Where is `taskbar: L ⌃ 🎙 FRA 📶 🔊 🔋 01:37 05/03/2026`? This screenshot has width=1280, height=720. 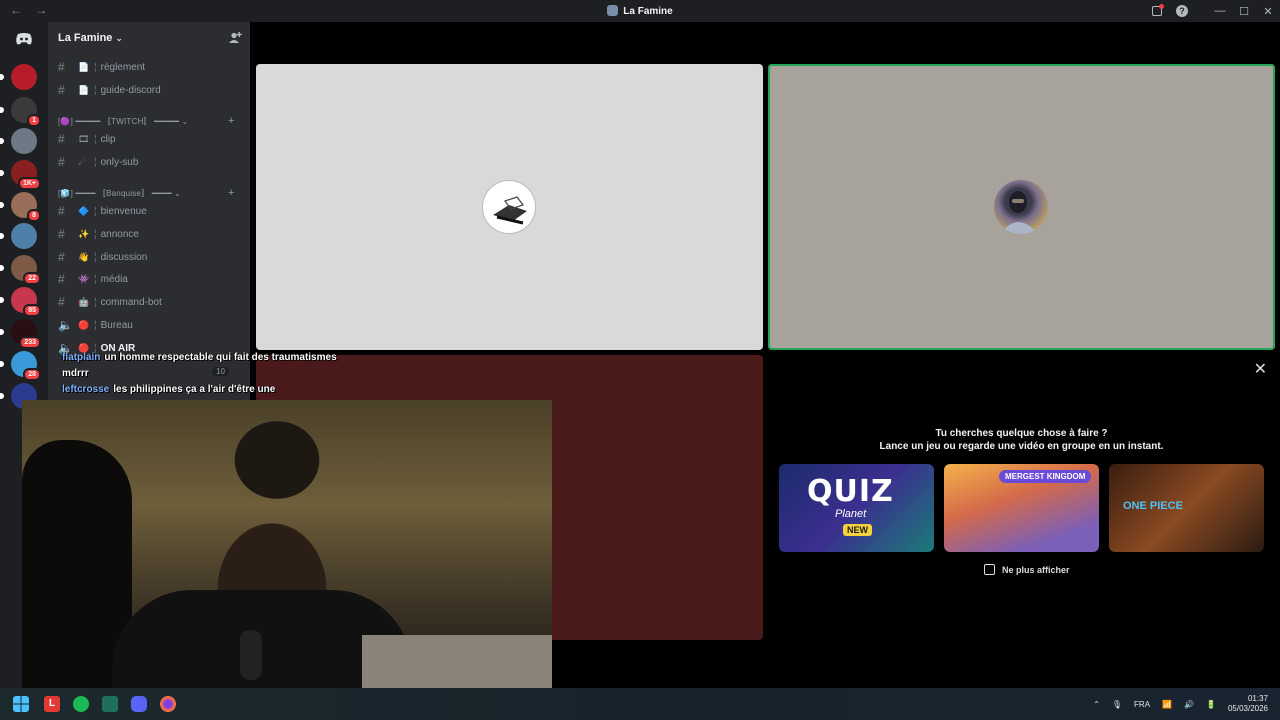
taskbar: L ⌃ 🎙 FRA 📶 🔊 🔋 01:37 05/03/2026 is located at coordinates (640, 704).